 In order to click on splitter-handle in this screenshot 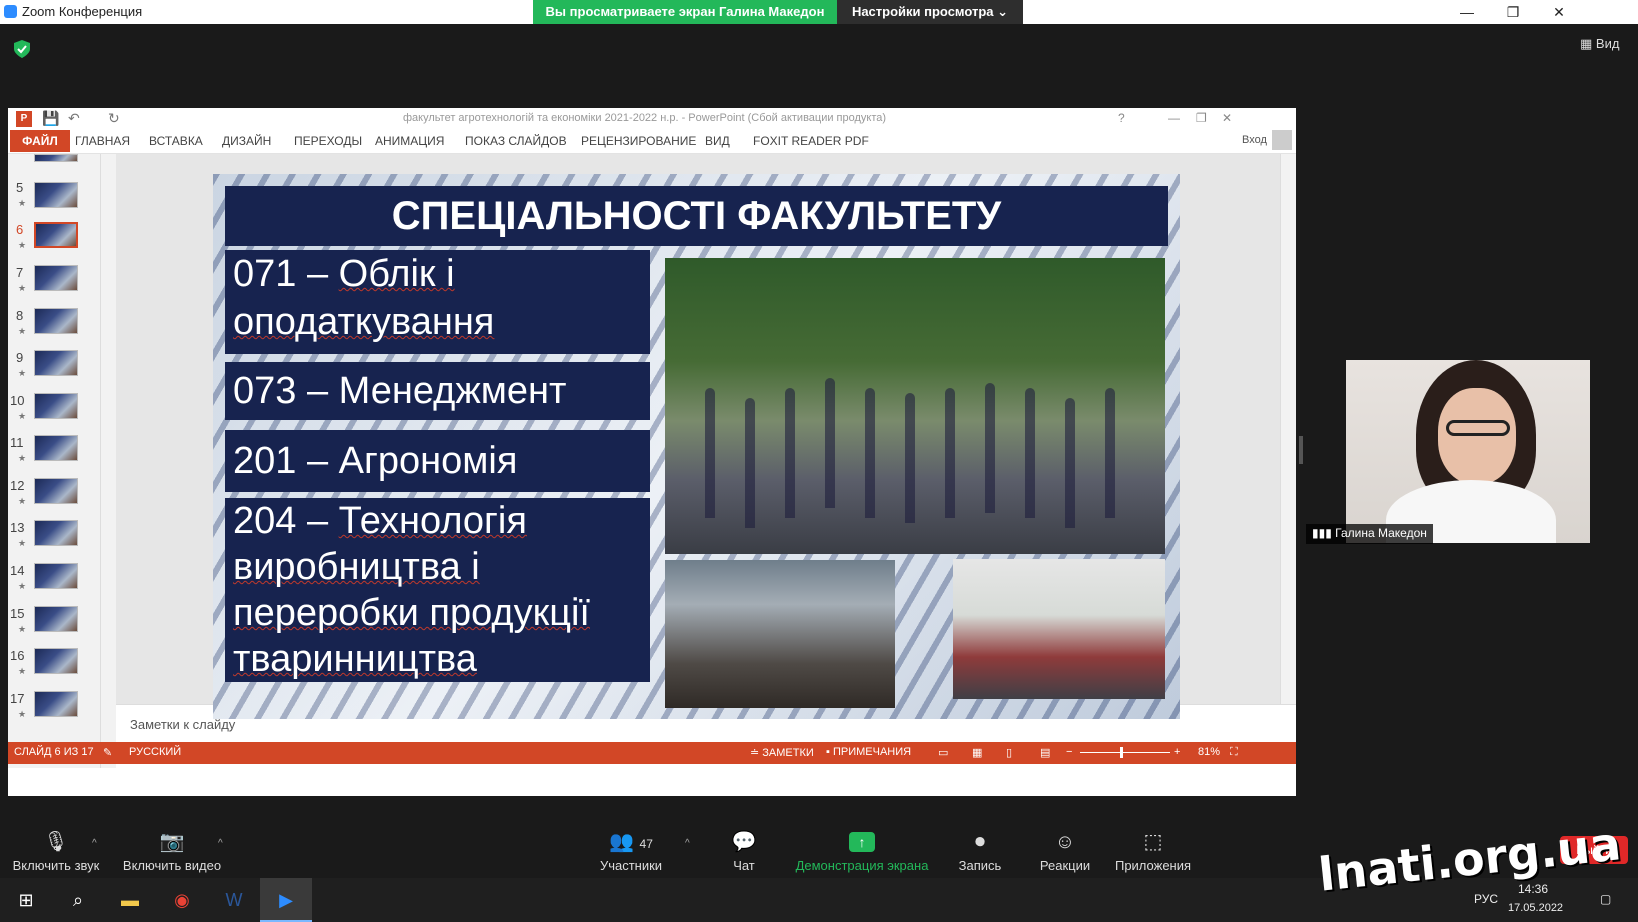, I will do `click(1301, 450)`.